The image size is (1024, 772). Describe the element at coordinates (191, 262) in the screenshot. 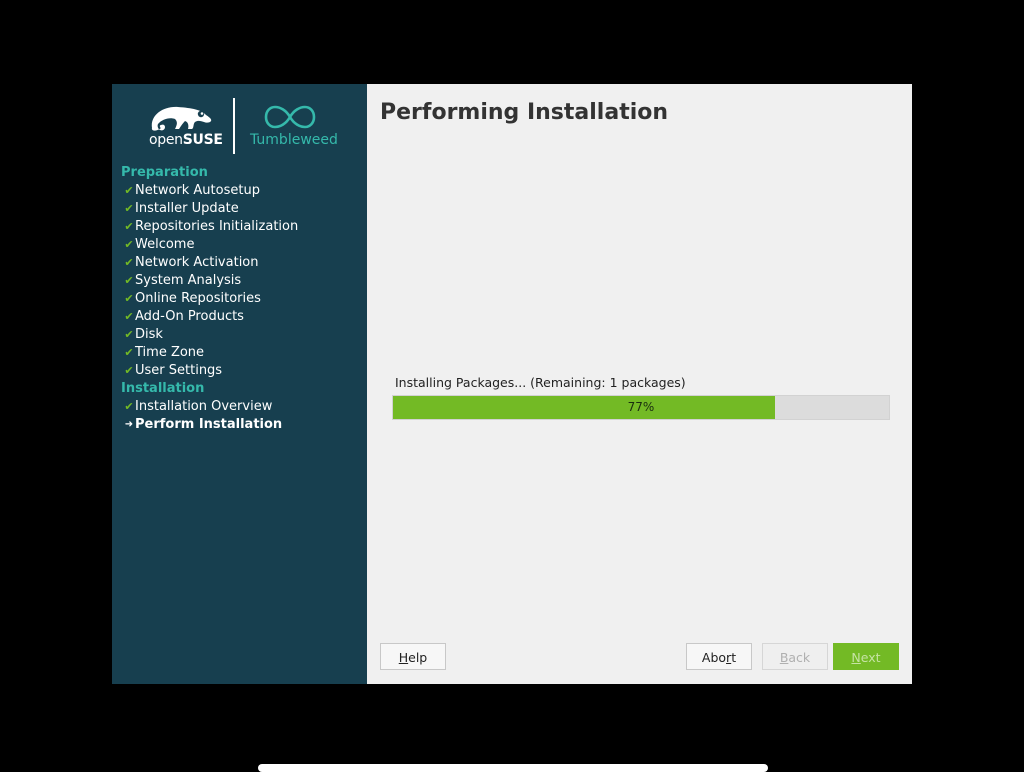

I see `step-network-activation: ✔ Network Activation` at that location.